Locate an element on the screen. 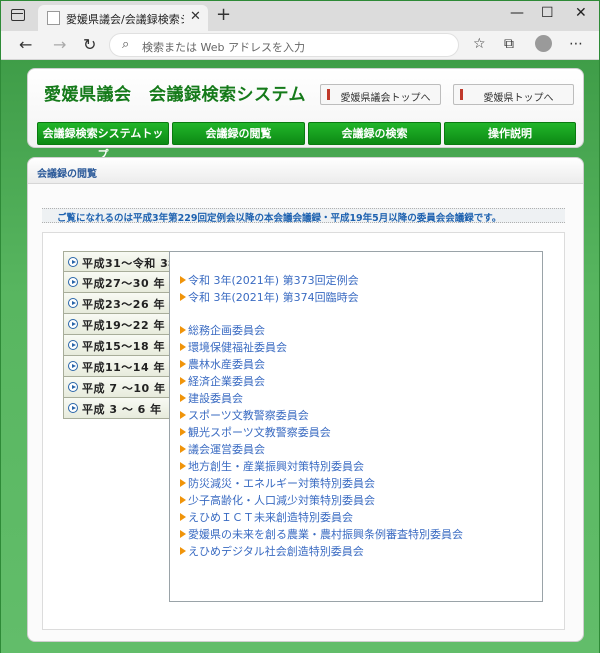  year-range-item: 平成 3 ～ 6 年 is located at coordinates (116, 408).